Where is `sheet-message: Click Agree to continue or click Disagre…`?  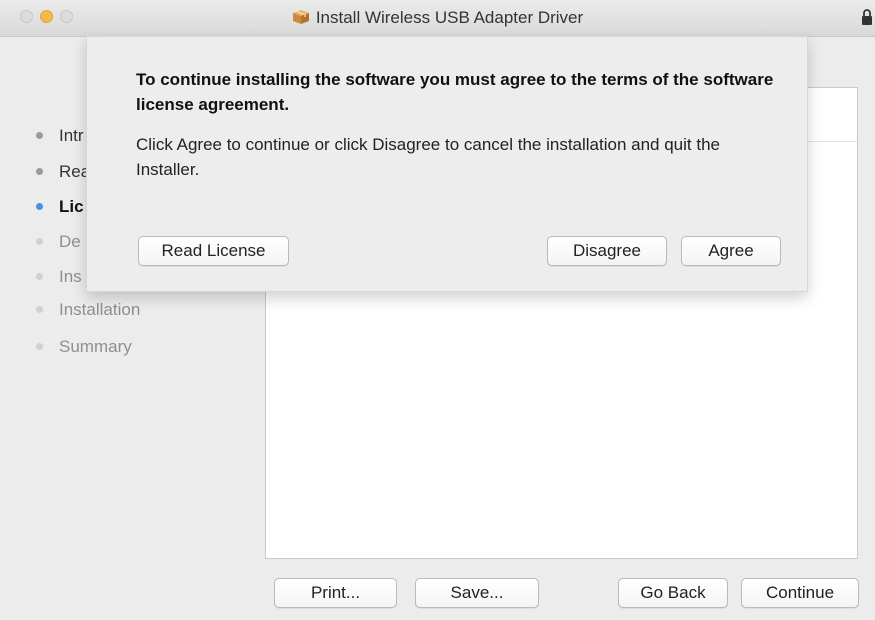 sheet-message: Click Agree to continue or click Disagre… is located at coordinates (428, 157).